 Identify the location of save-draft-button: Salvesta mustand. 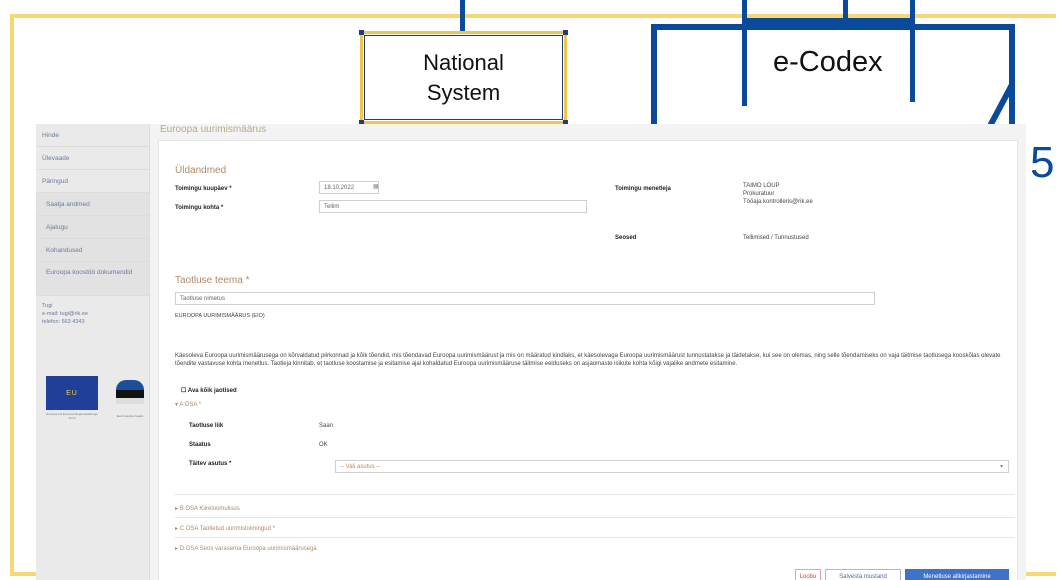
(863, 574).